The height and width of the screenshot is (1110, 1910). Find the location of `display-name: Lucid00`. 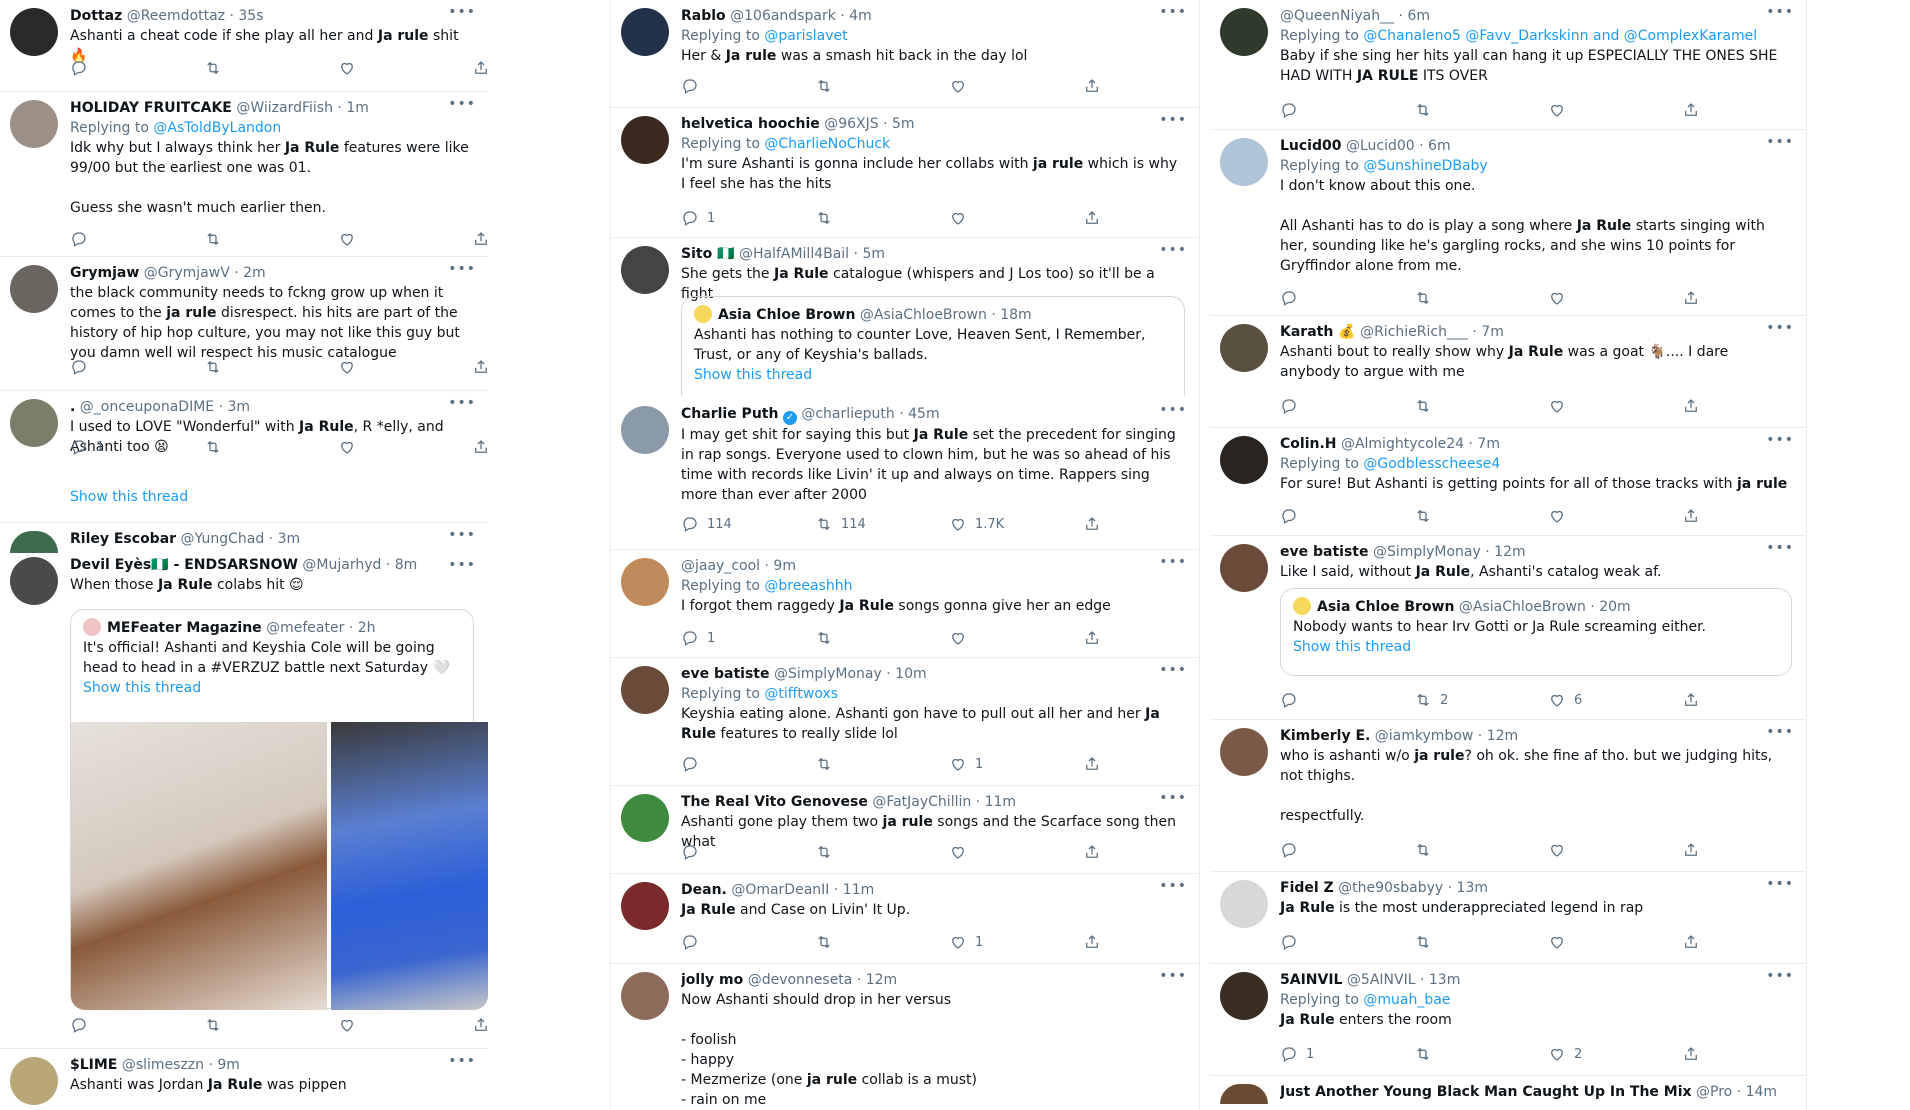

display-name: Lucid00 is located at coordinates (1311, 146).